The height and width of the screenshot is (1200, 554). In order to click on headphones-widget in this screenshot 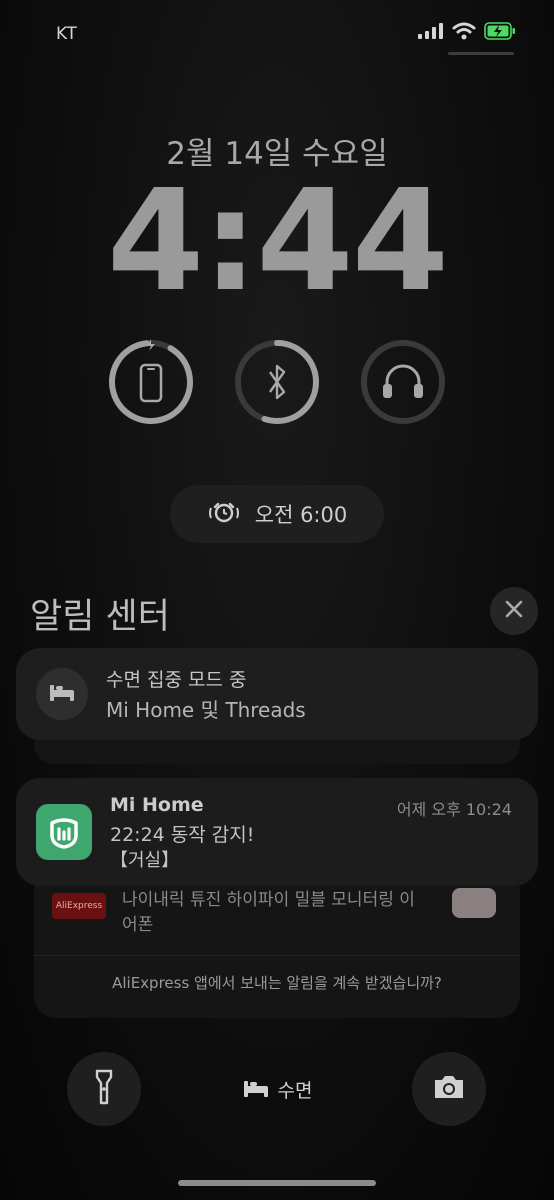, I will do `click(403, 382)`.